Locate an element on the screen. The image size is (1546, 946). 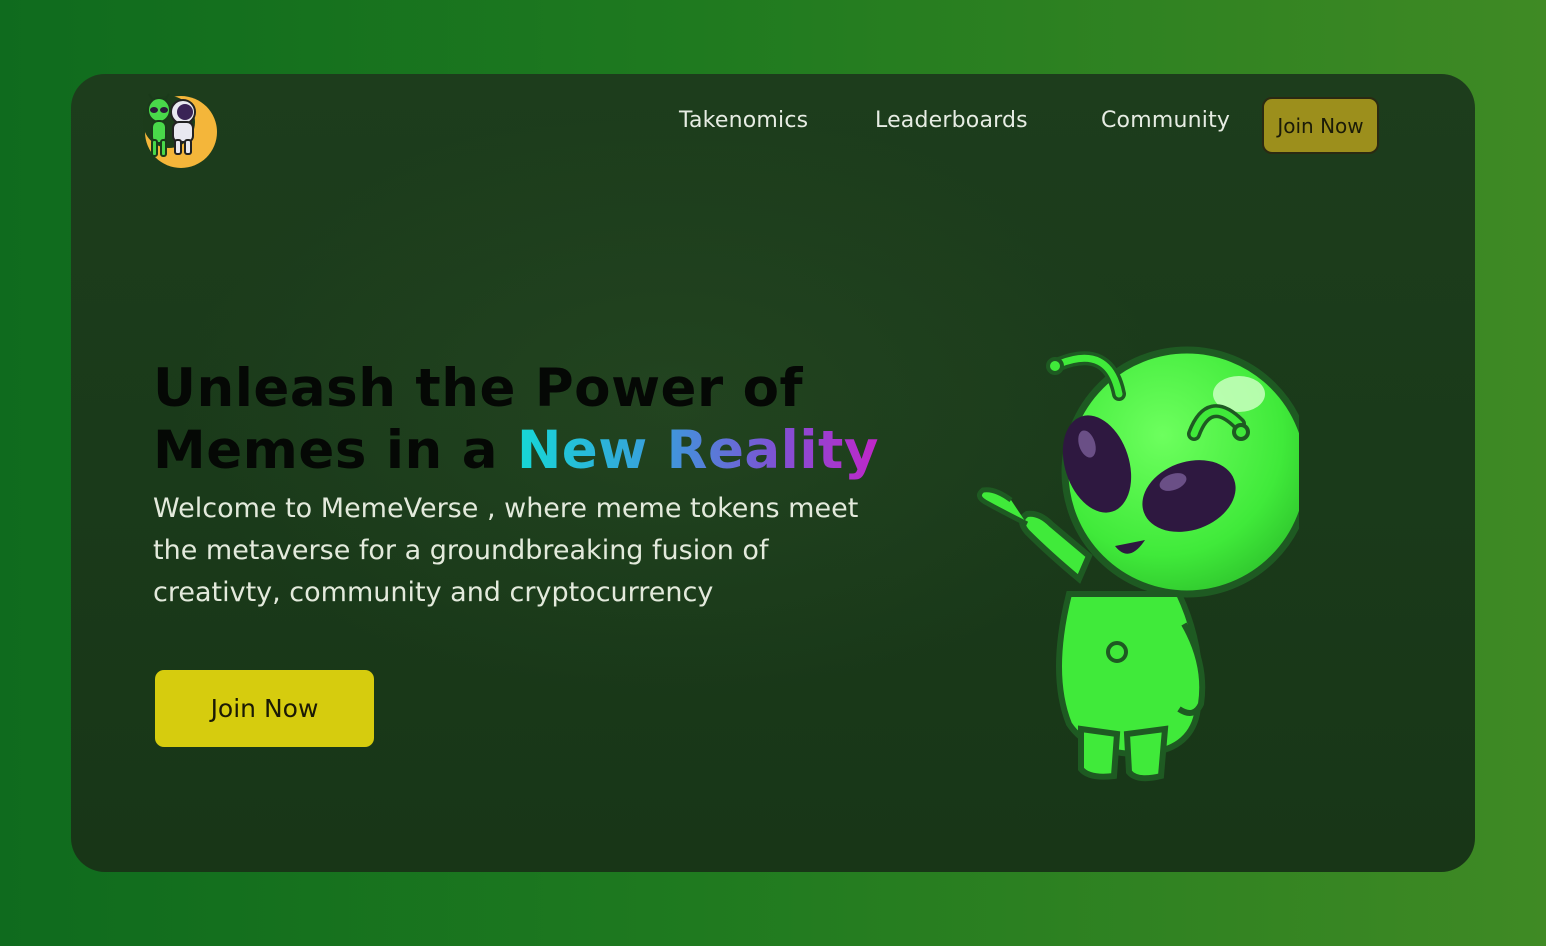
nav-link-leaderboards: Leaderboards is located at coordinates (951, 120).